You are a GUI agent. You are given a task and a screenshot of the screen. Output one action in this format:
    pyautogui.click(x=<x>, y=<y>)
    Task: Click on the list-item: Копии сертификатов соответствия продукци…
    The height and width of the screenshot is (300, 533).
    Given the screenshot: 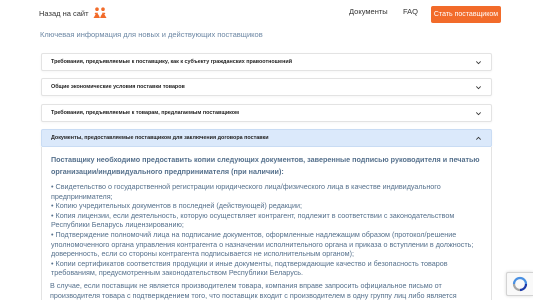 What is the action you would take?
    pyautogui.click(x=271, y=268)
    